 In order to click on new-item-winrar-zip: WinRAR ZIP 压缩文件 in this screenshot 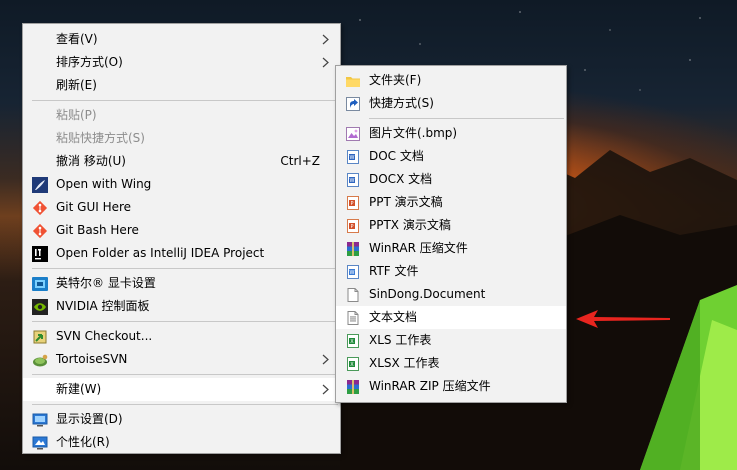, I will do `click(451, 386)`.